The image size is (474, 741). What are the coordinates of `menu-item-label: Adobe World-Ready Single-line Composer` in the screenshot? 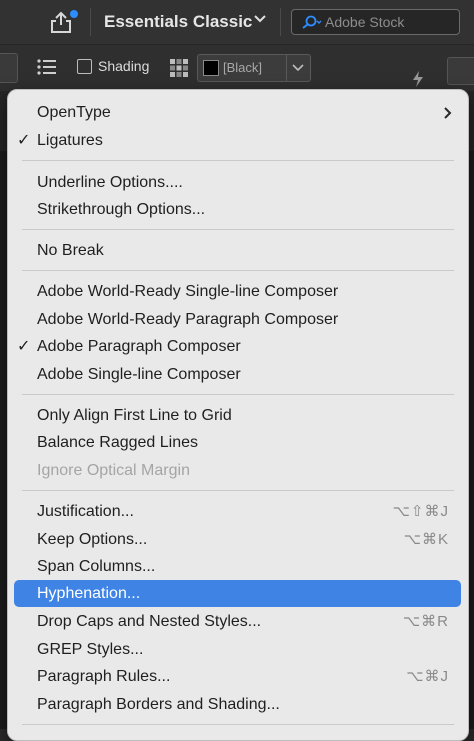 It's located at (188, 291).